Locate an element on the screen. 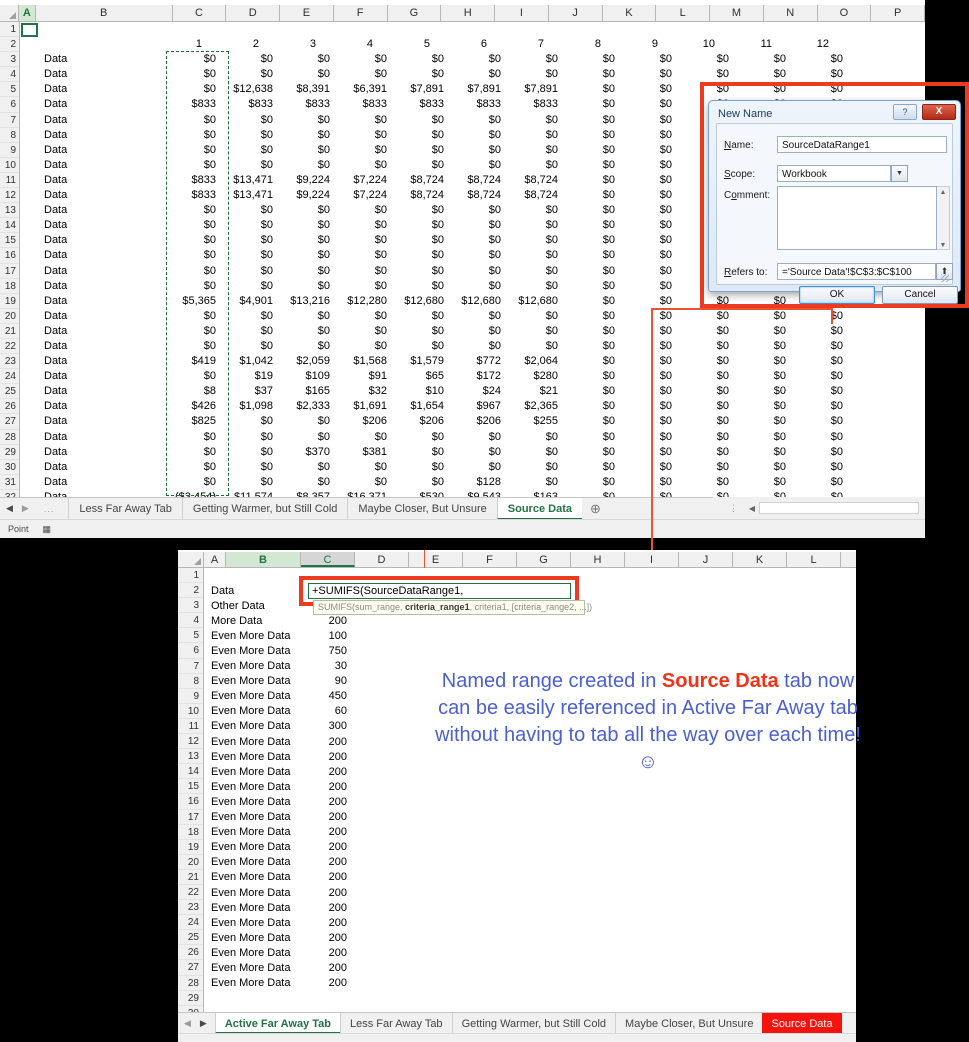 The height and width of the screenshot is (1042, 969). data-cell: $8,724 is located at coordinates (535, 180).